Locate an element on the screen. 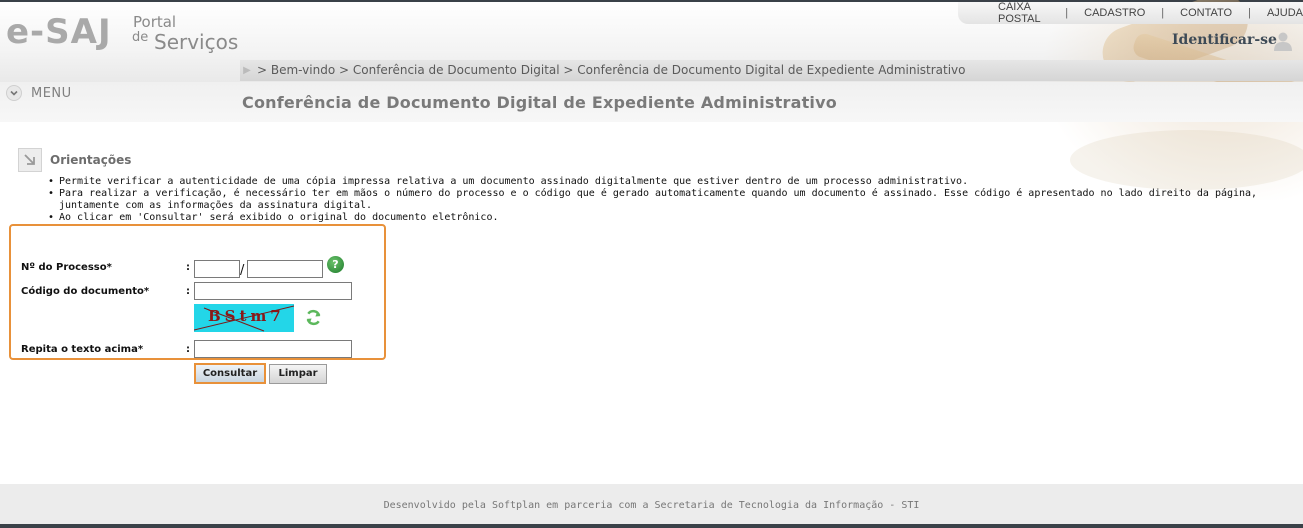 The width and height of the screenshot is (1303, 528). esaj-logo: e-SAJ Portal de Serviços is located at coordinates (126, 35).